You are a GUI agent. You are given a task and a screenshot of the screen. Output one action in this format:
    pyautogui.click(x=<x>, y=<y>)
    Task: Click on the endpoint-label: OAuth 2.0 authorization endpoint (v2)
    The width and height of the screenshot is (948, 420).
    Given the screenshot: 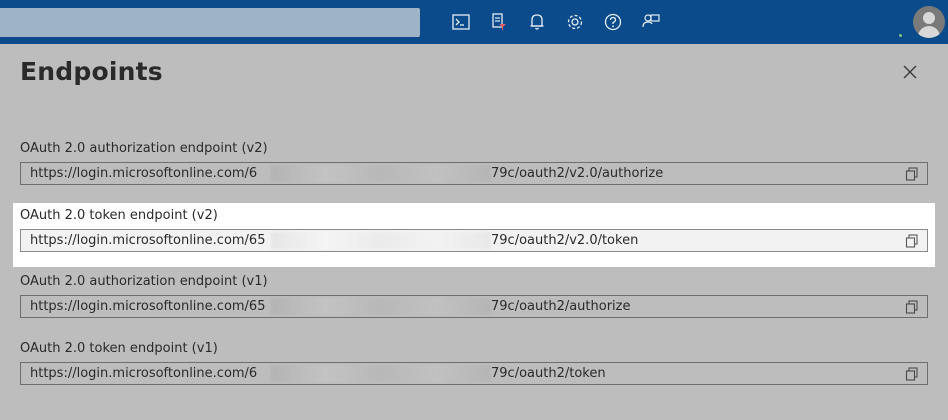 What is the action you would take?
    pyautogui.click(x=144, y=148)
    